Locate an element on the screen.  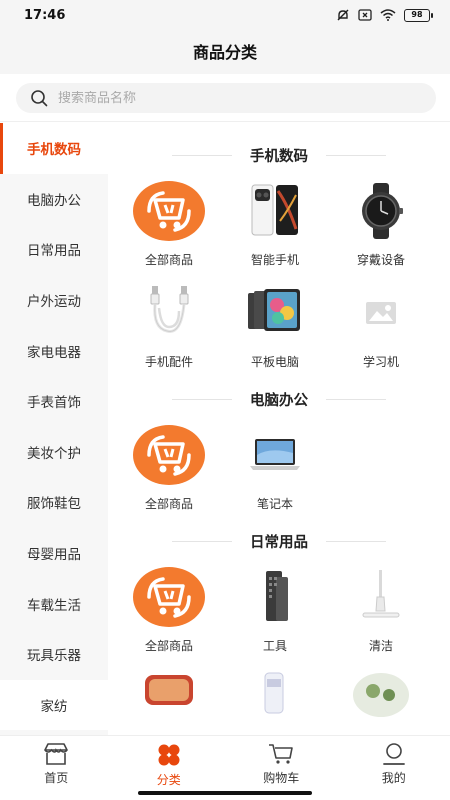
wifi-icon is located at coordinates (388, 15).